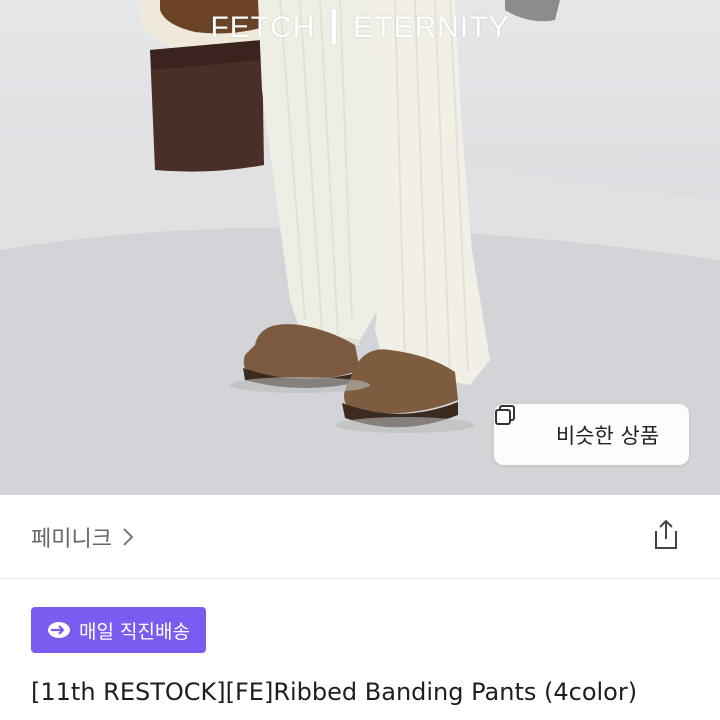 The image size is (720, 720). What do you see at coordinates (520, 425) in the screenshot?
I see `copy-icon` at bounding box center [520, 425].